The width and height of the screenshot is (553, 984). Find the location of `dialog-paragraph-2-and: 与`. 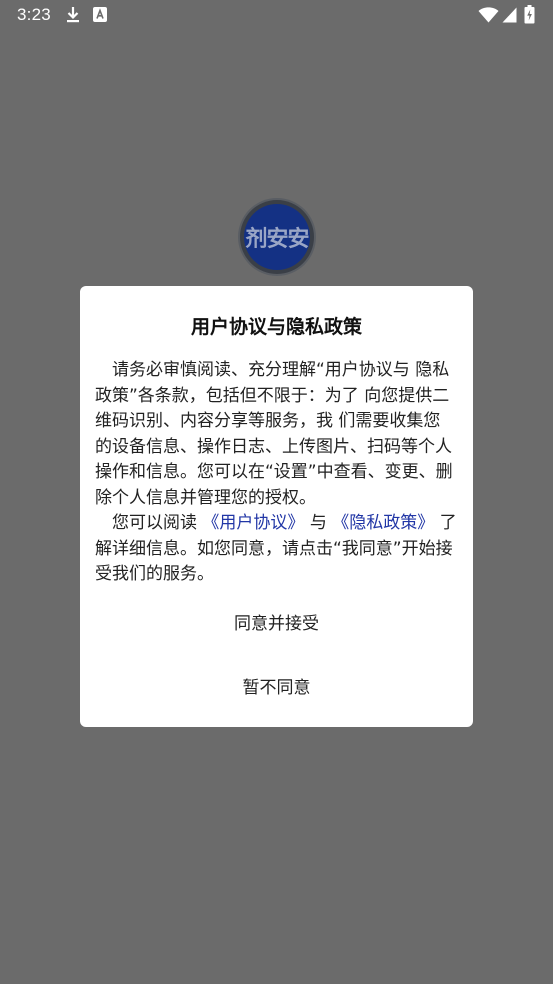

dialog-paragraph-2-and: 与 is located at coordinates (318, 523).